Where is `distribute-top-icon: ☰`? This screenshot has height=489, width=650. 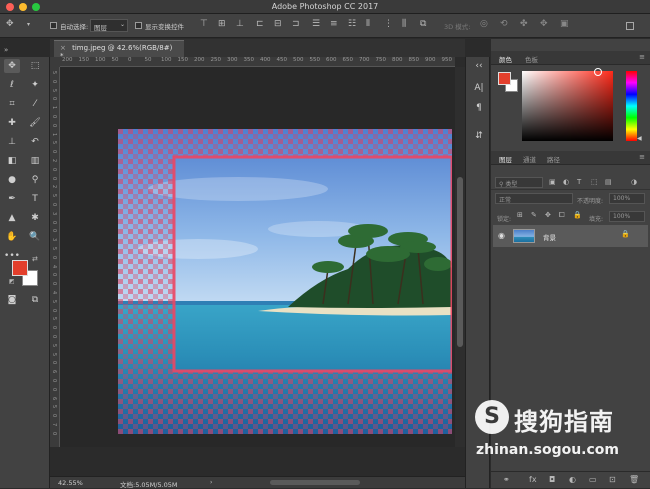 distribute-top-icon: ☰ is located at coordinates (316, 24).